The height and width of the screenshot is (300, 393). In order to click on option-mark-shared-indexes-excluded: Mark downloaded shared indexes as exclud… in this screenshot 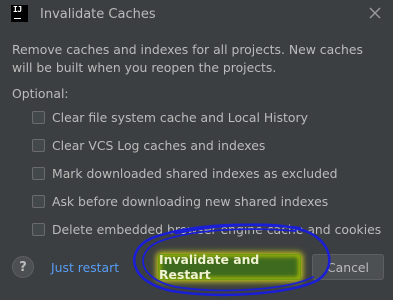, I will do `click(185, 173)`.